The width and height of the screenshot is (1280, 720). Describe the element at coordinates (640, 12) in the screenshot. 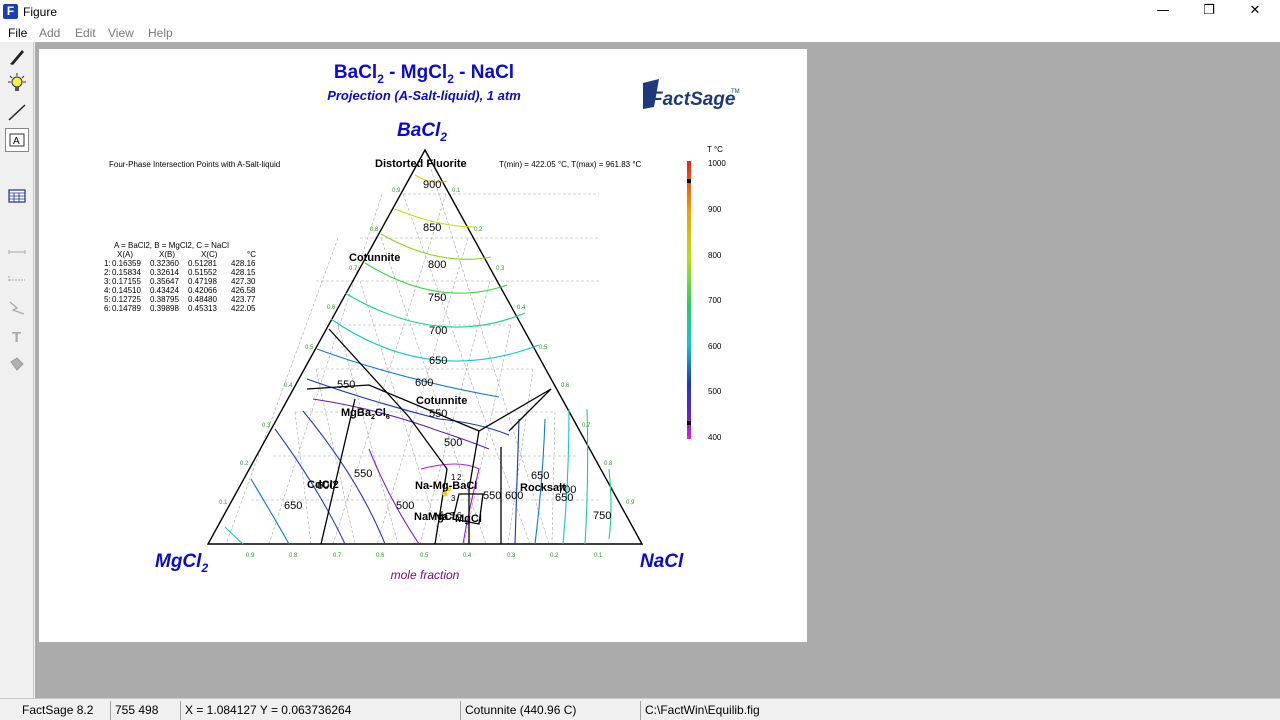

I see `title-bar: F Figure — ❐ ✕` at that location.